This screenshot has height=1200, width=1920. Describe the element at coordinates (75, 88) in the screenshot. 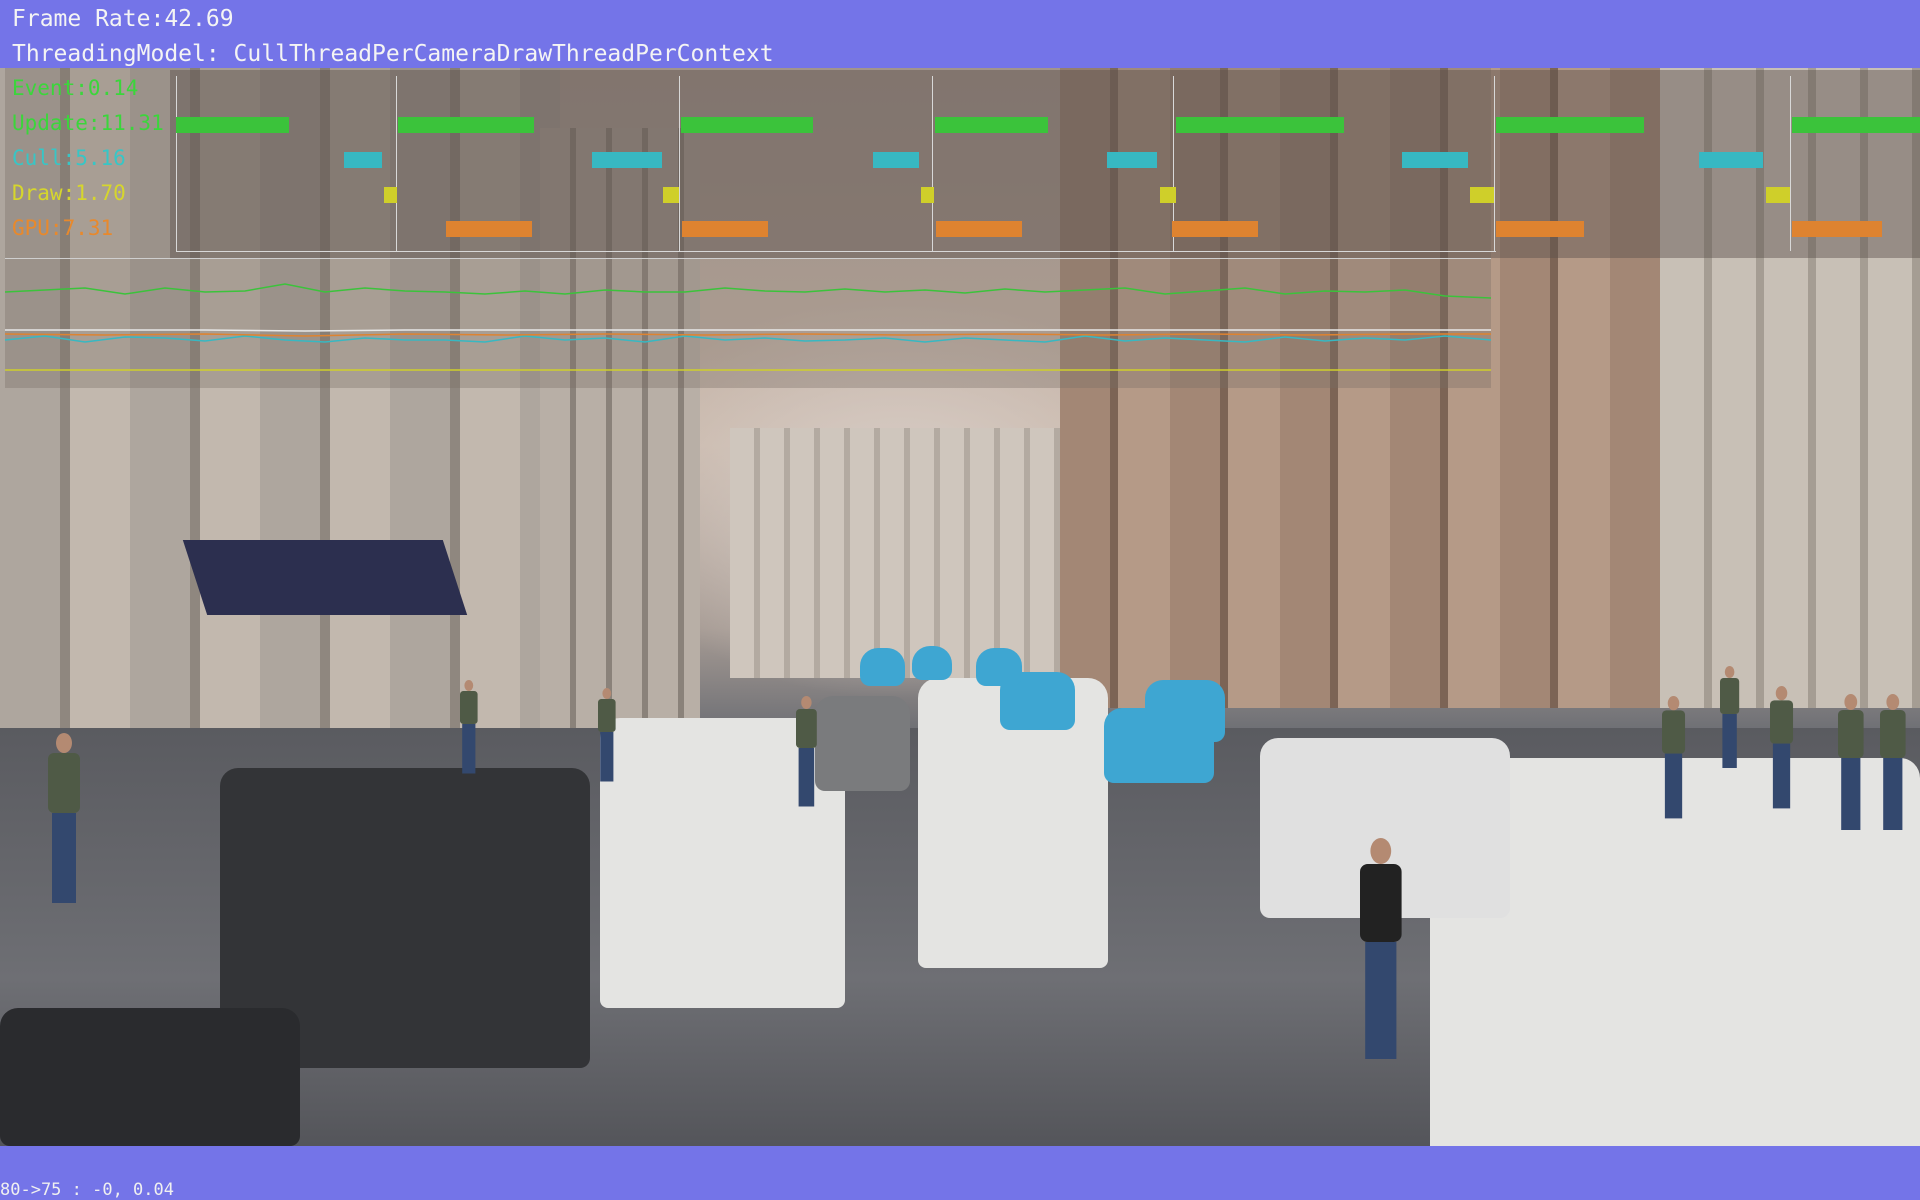

I see `stat-event-label: Event:0.14` at that location.